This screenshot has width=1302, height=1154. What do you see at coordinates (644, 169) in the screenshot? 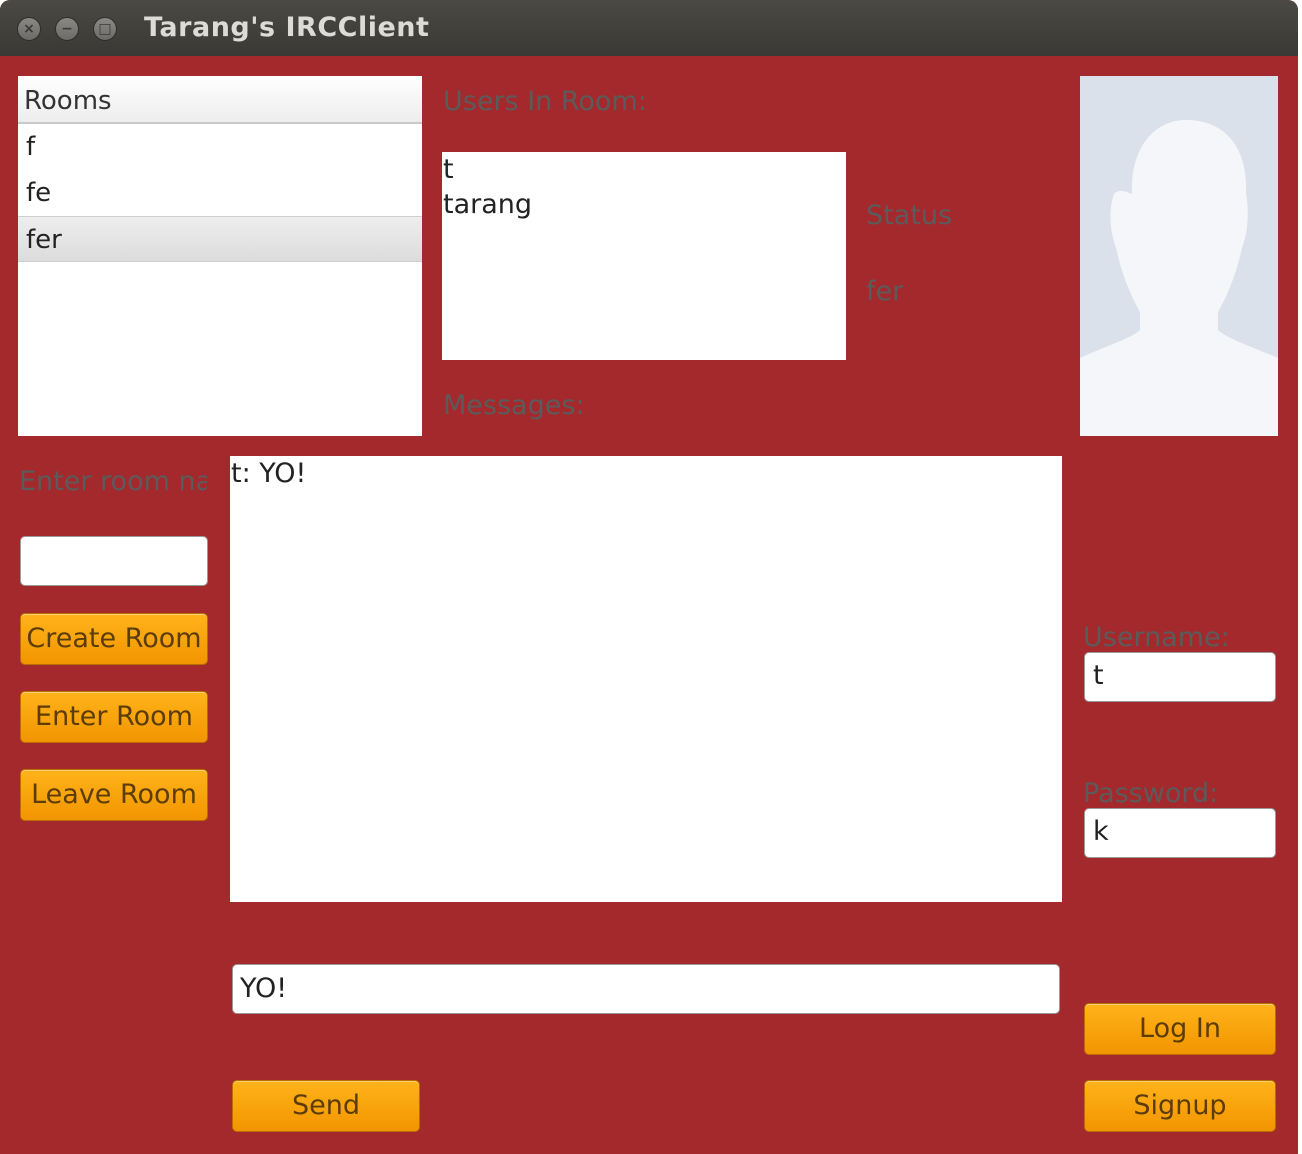
I see `user-item: t` at bounding box center [644, 169].